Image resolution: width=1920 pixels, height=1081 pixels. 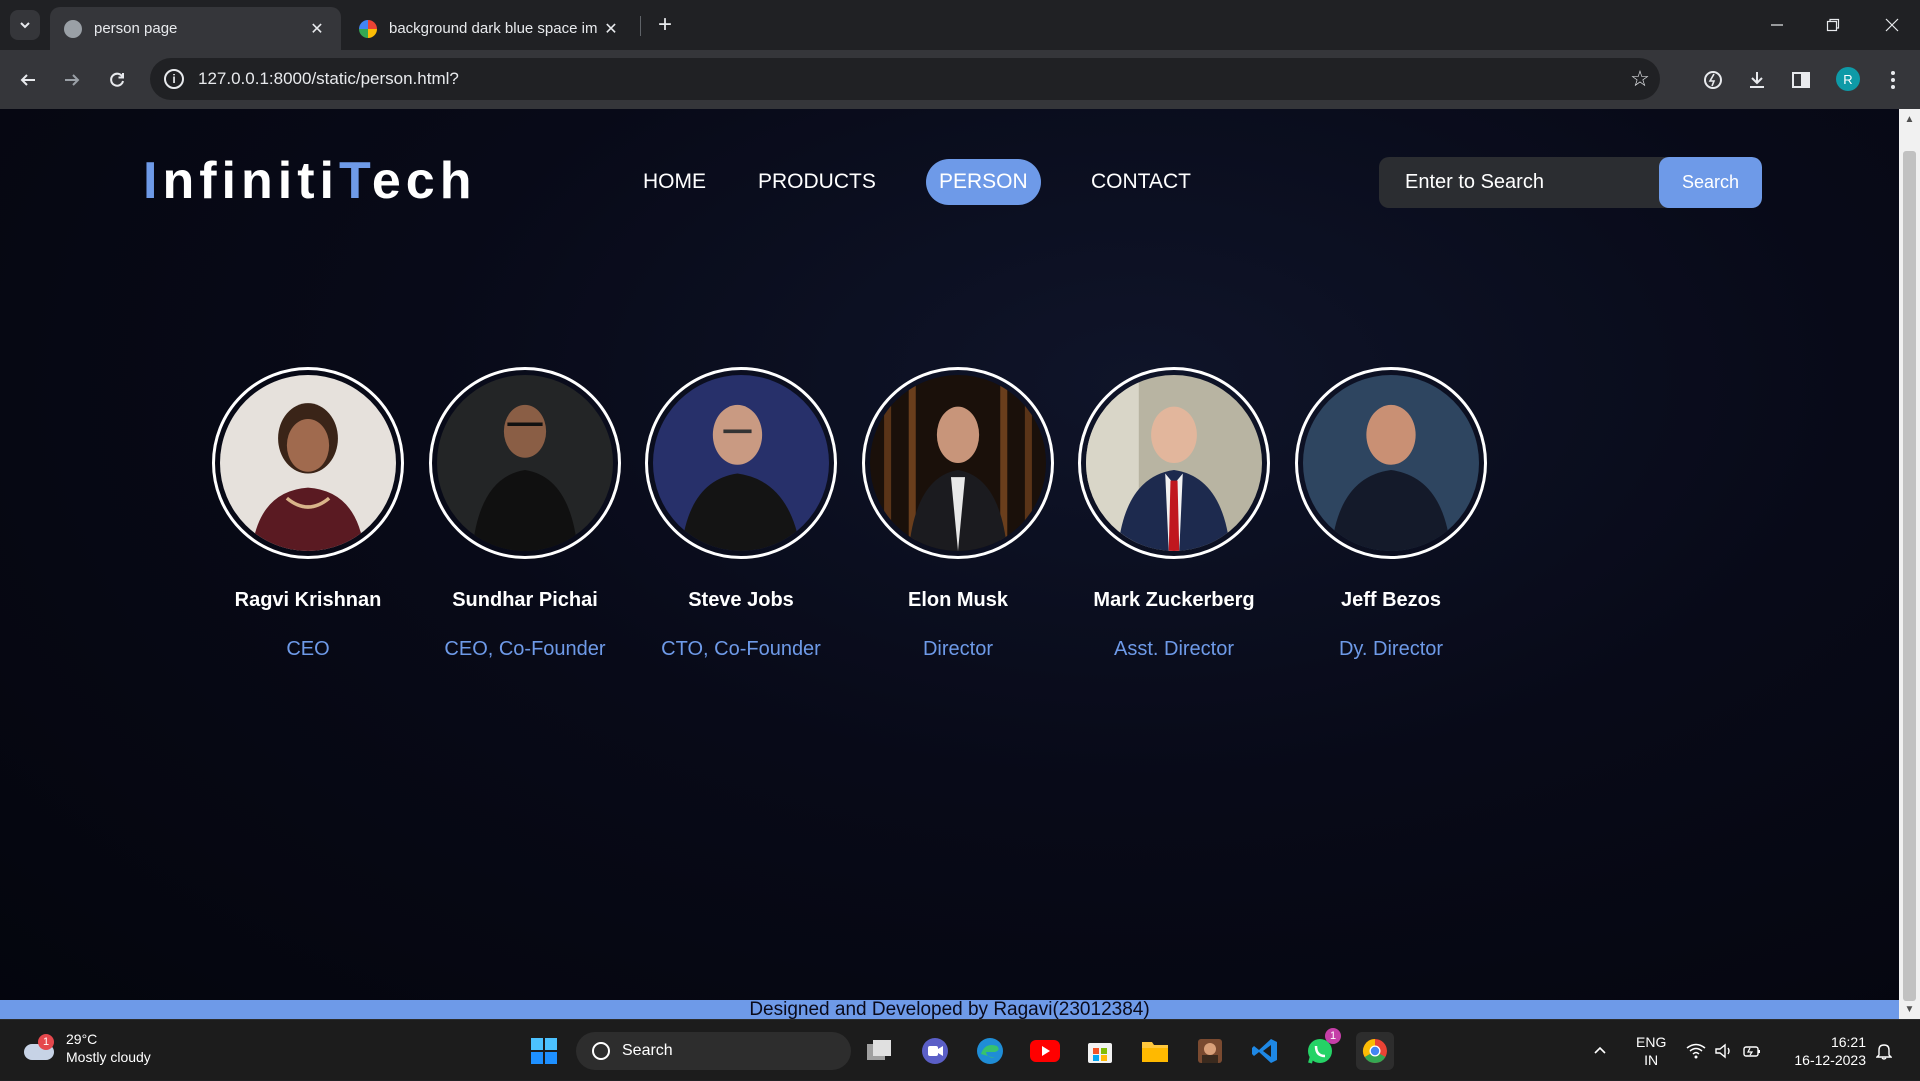 I want to click on vscode-icon, so click(x=1265, y=1051).